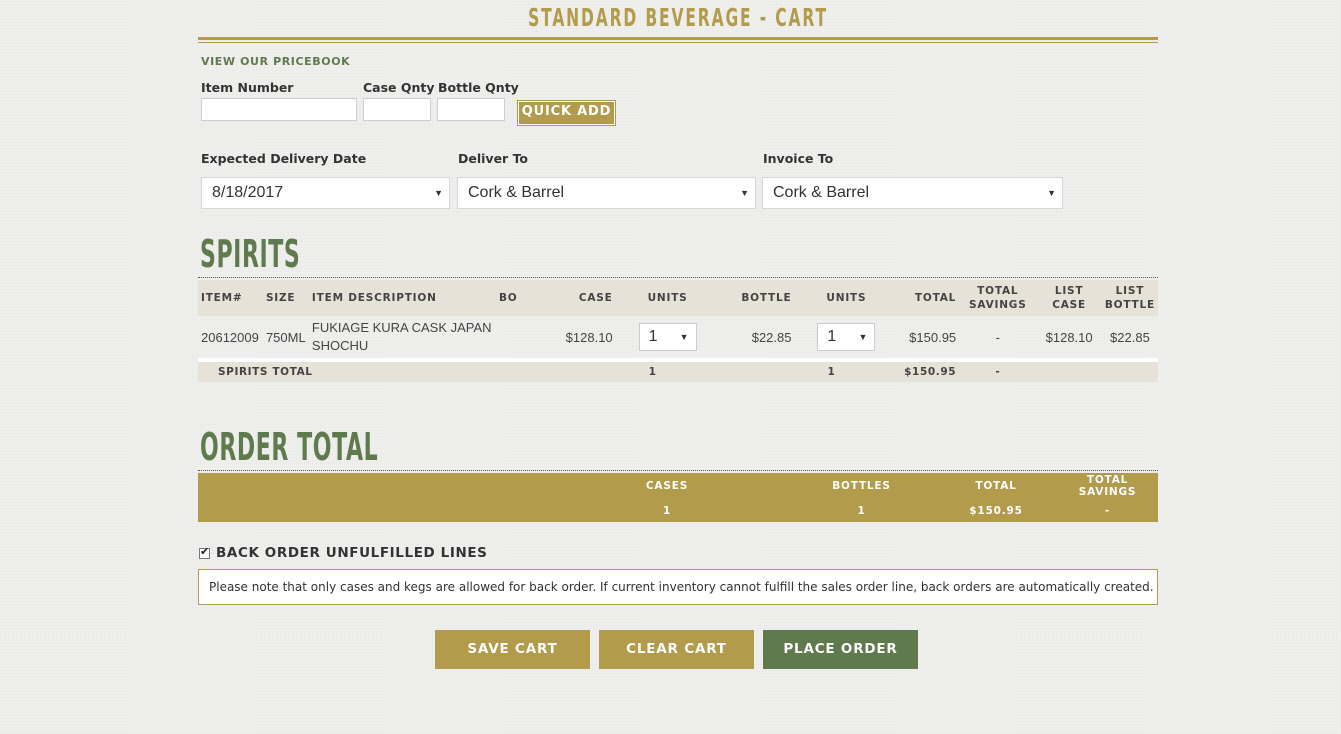  Describe the element at coordinates (798, 158) in the screenshot. I see `invoice-to-label: Invoice To` at that location.